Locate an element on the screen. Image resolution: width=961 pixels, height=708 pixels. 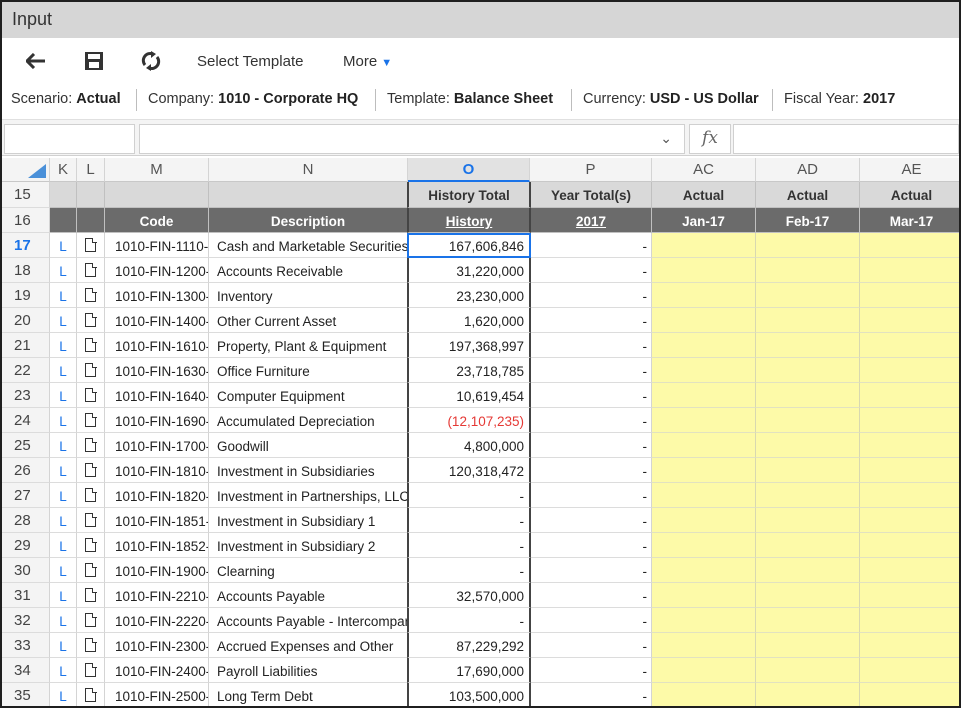
description-cell: Accounts Payable - Intercompar is located at coordinates (308, 620).